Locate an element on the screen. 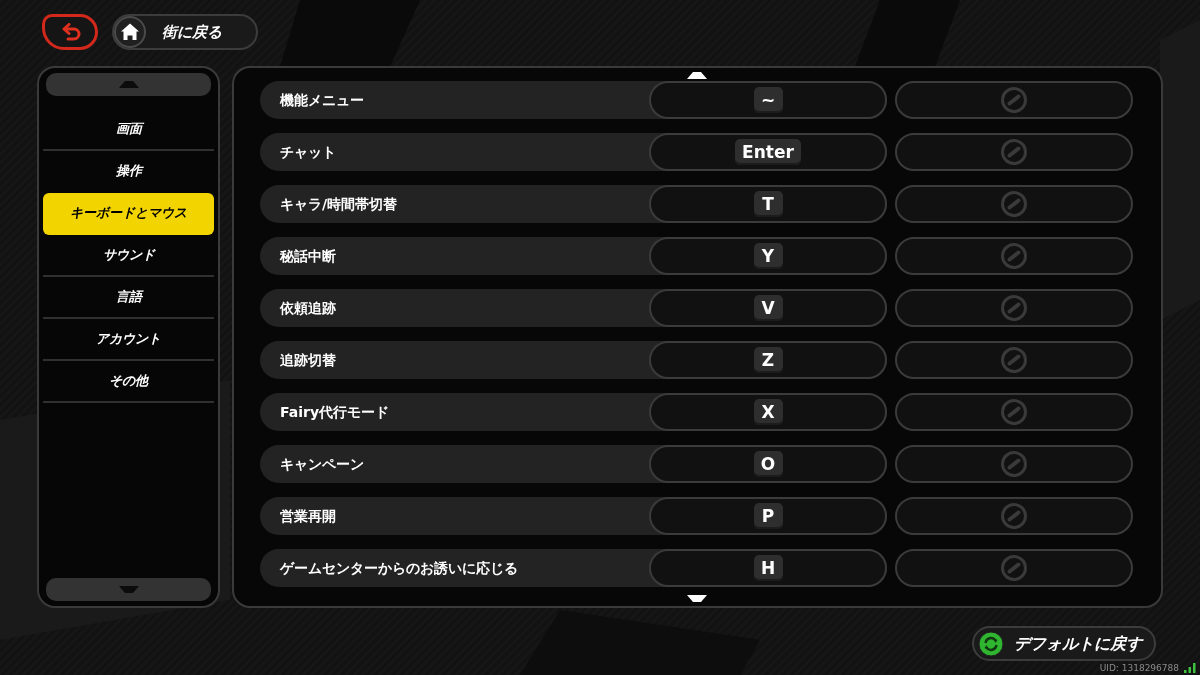  keycap: ~ is located at coordinates (768, 100).